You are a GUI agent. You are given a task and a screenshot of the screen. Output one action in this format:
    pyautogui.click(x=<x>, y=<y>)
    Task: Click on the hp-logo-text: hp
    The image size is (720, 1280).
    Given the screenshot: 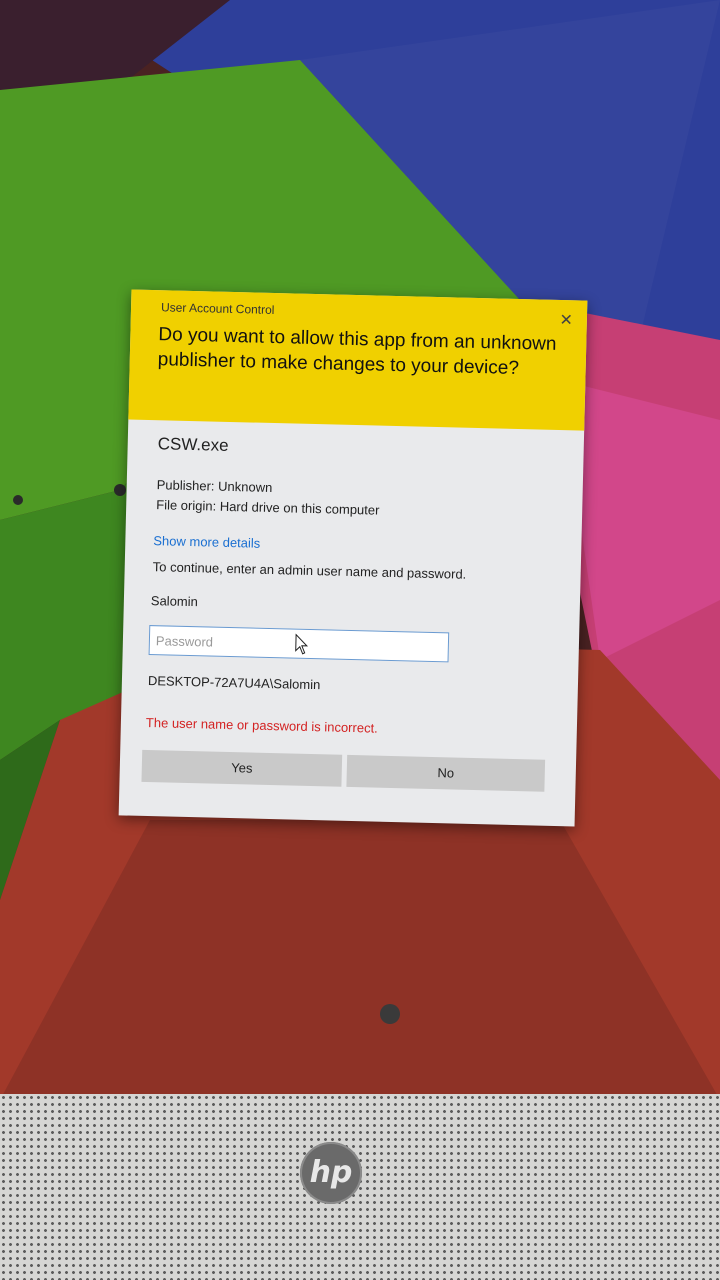 What is the action you would take?
    pyautogui.click(x=331, y=1172)
    